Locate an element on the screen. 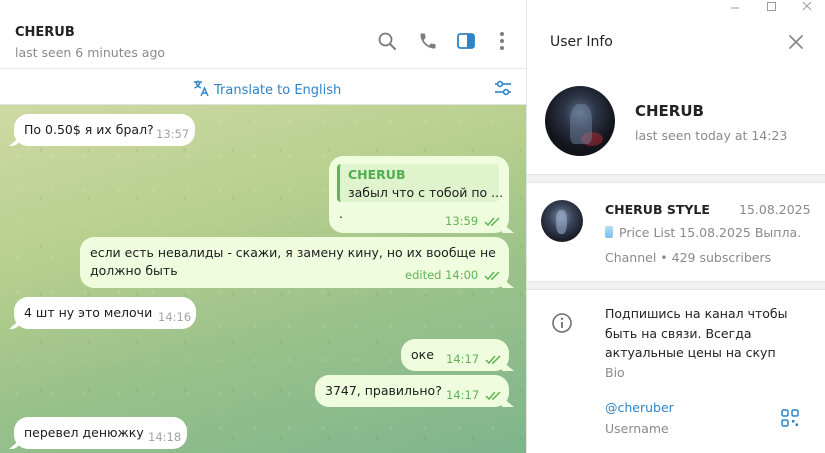  translate-button: Translate to English is located at coordinates (266, 90).